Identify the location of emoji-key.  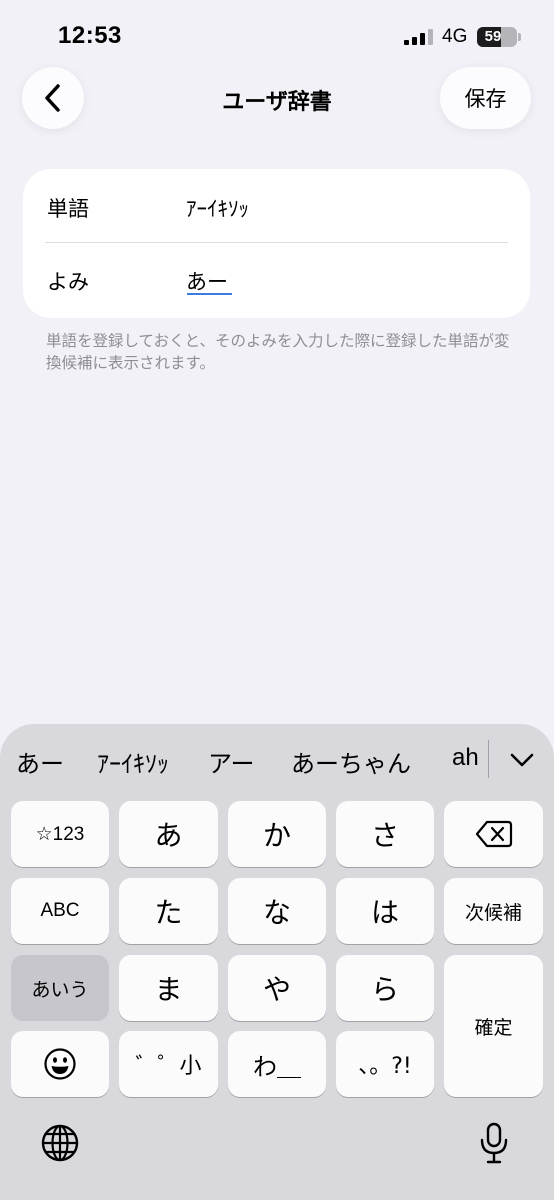
(60, 1064).